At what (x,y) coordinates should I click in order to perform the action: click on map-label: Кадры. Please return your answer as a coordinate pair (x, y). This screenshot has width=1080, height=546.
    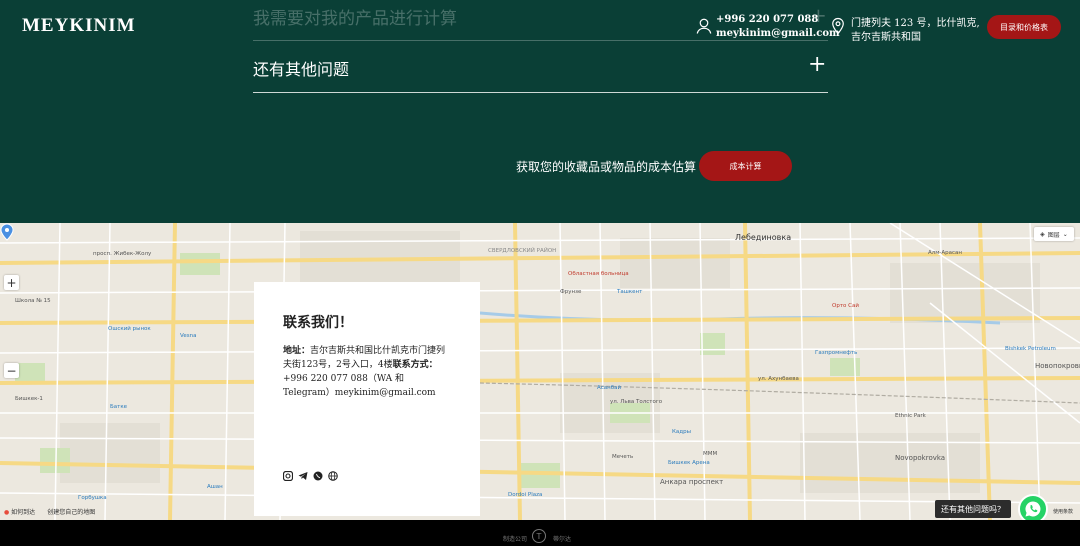
    Looking at the image, I should click on (681, 432).